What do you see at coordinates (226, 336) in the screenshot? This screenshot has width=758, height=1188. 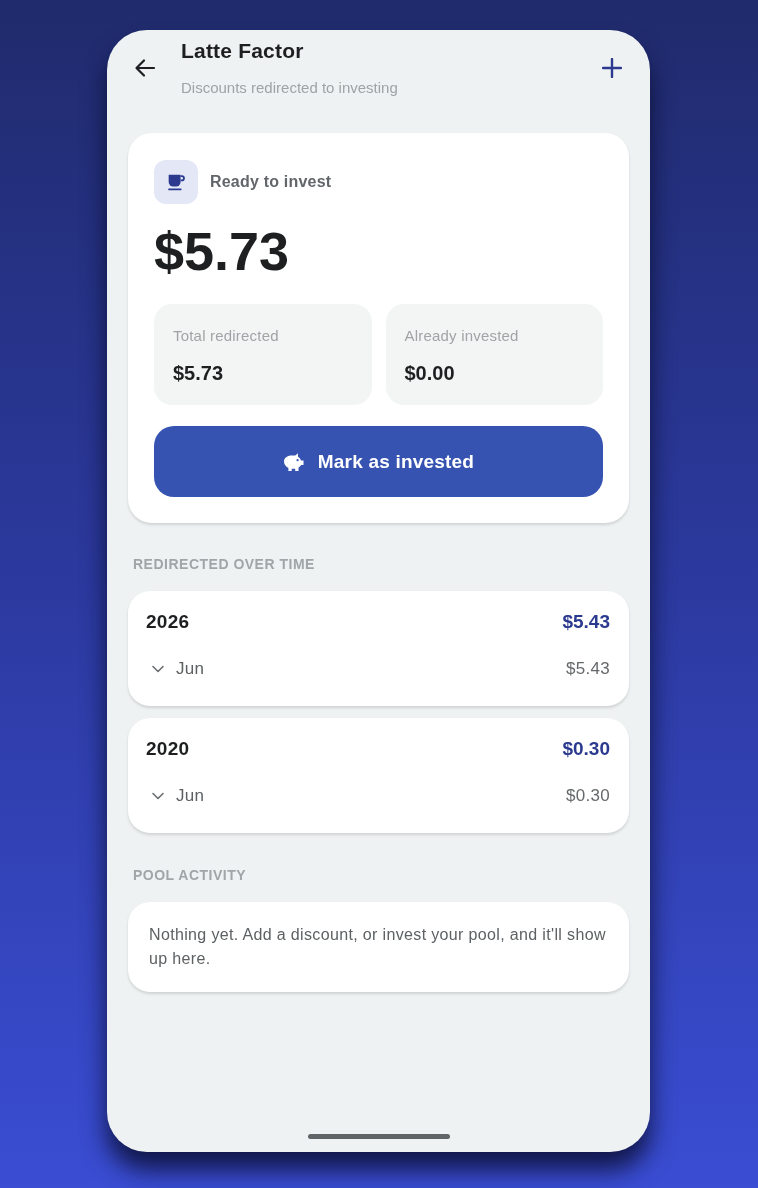 I see `stat-label: Total redirected` at bounding box center [226, 336].